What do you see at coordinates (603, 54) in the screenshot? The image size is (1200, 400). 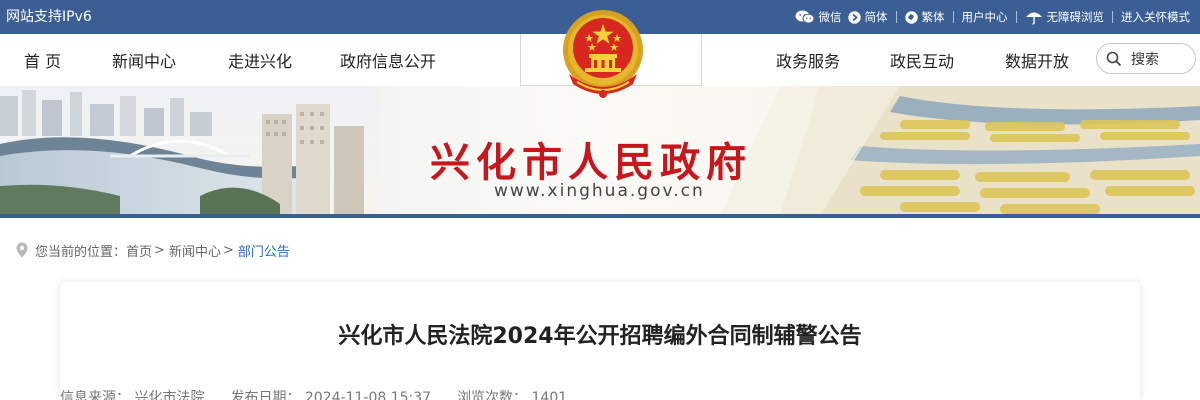 I see `national-emblem-icon` at bounding box center [603, 54].